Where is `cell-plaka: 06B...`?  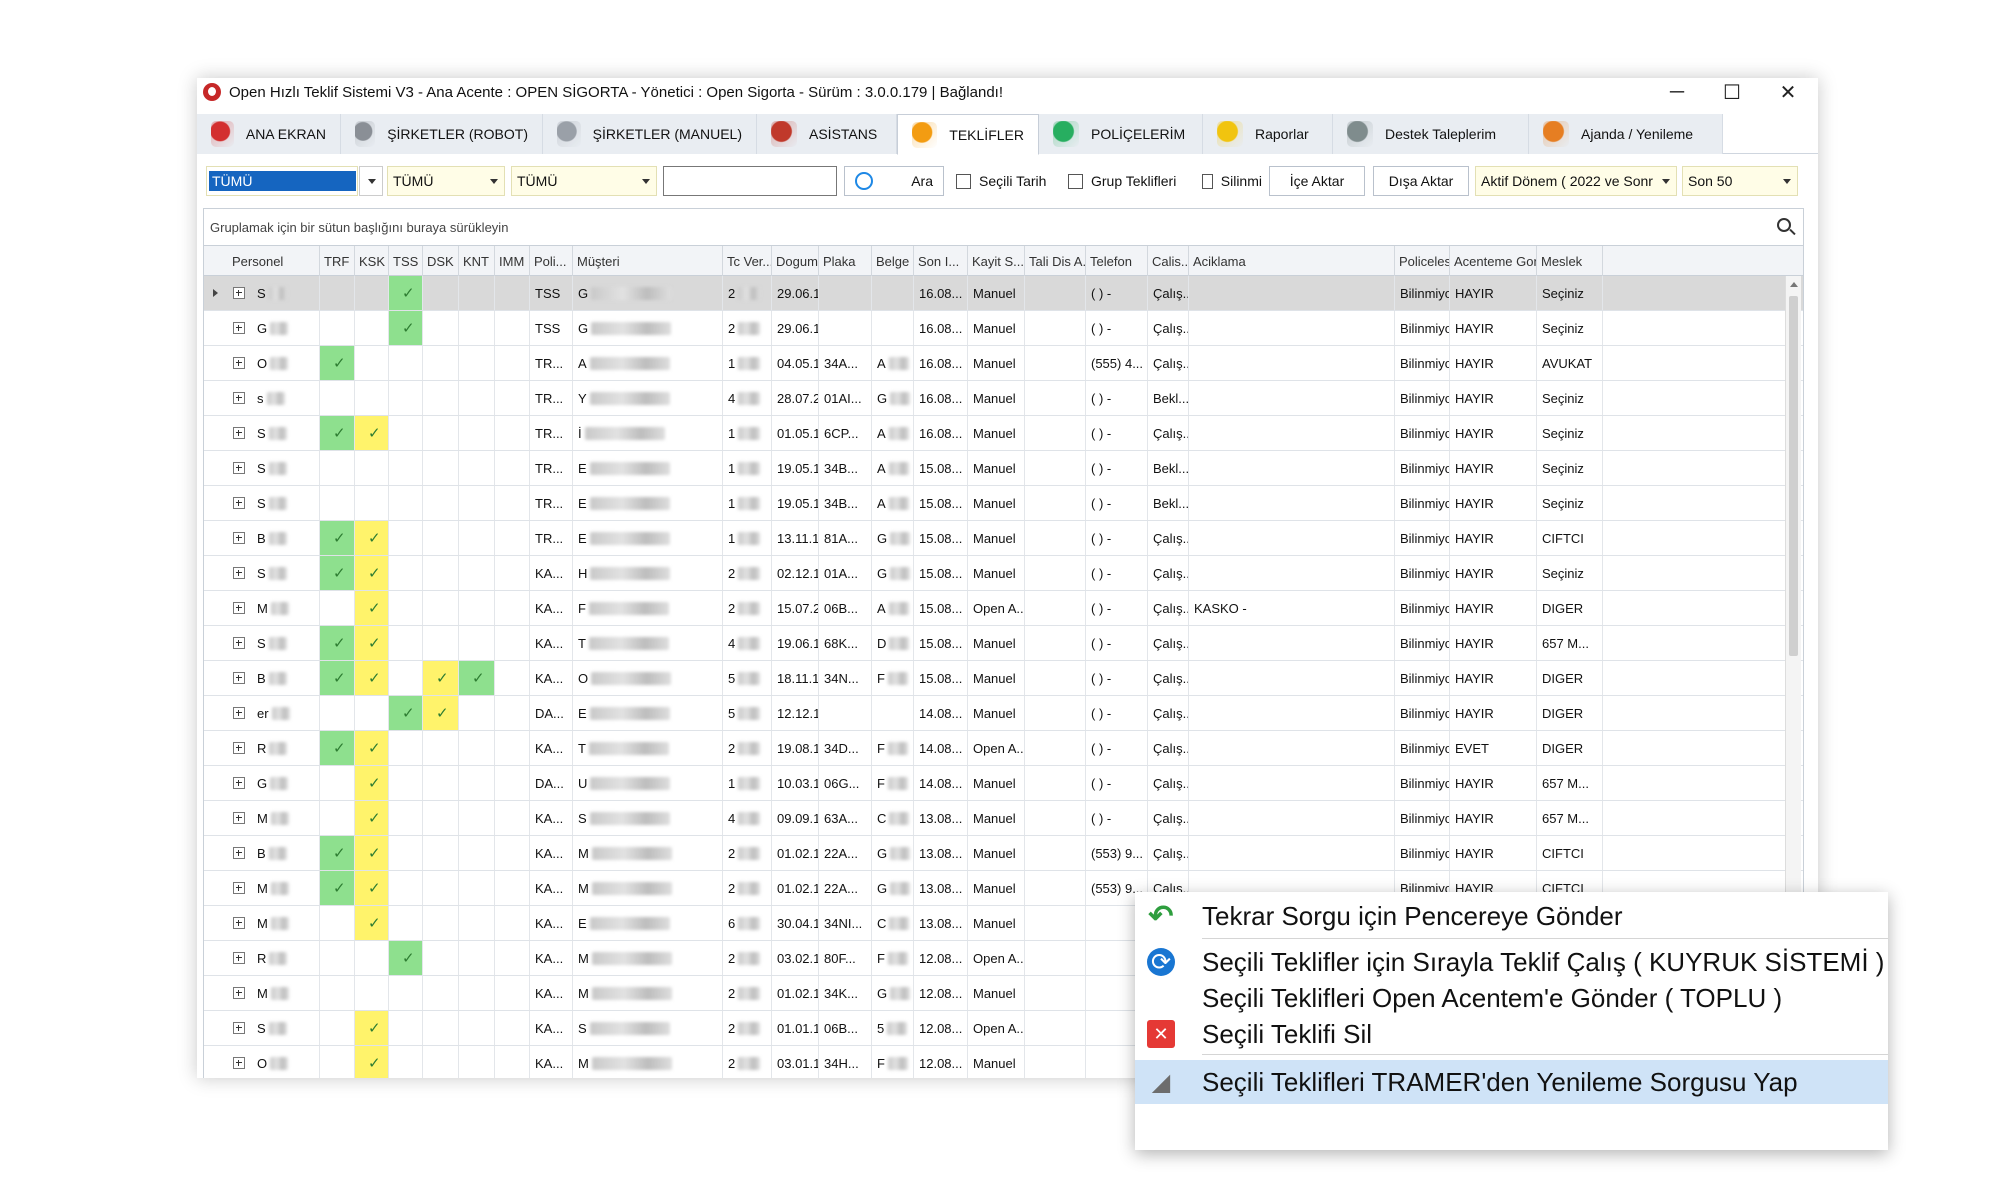 cell-plaka: 06B... is located at coordinates (845, 1028).